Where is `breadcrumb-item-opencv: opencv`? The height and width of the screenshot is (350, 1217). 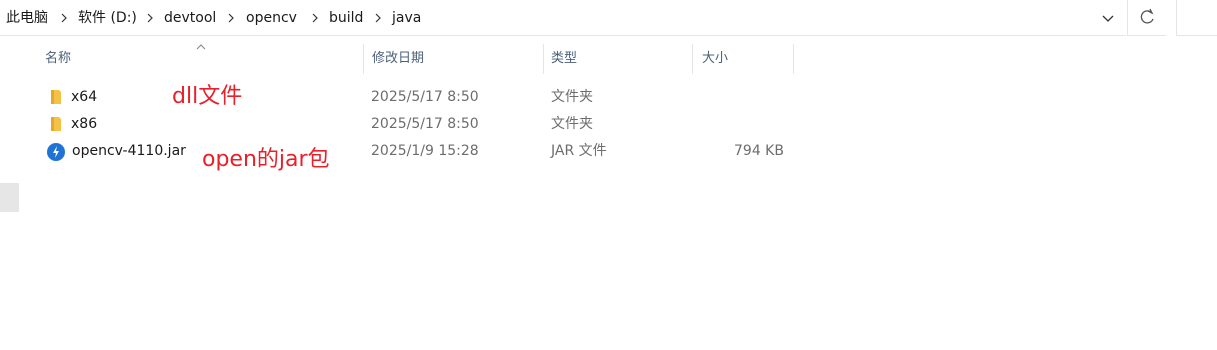
breadcrumb-item-opencv: opencv is located at coordinates (271, 18).